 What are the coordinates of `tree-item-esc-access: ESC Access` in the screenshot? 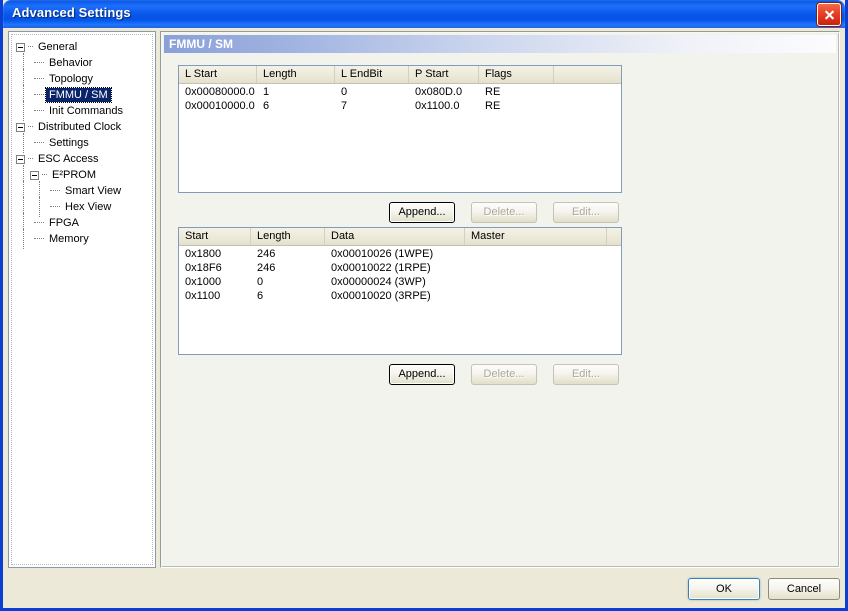 It's located at (83, 159).